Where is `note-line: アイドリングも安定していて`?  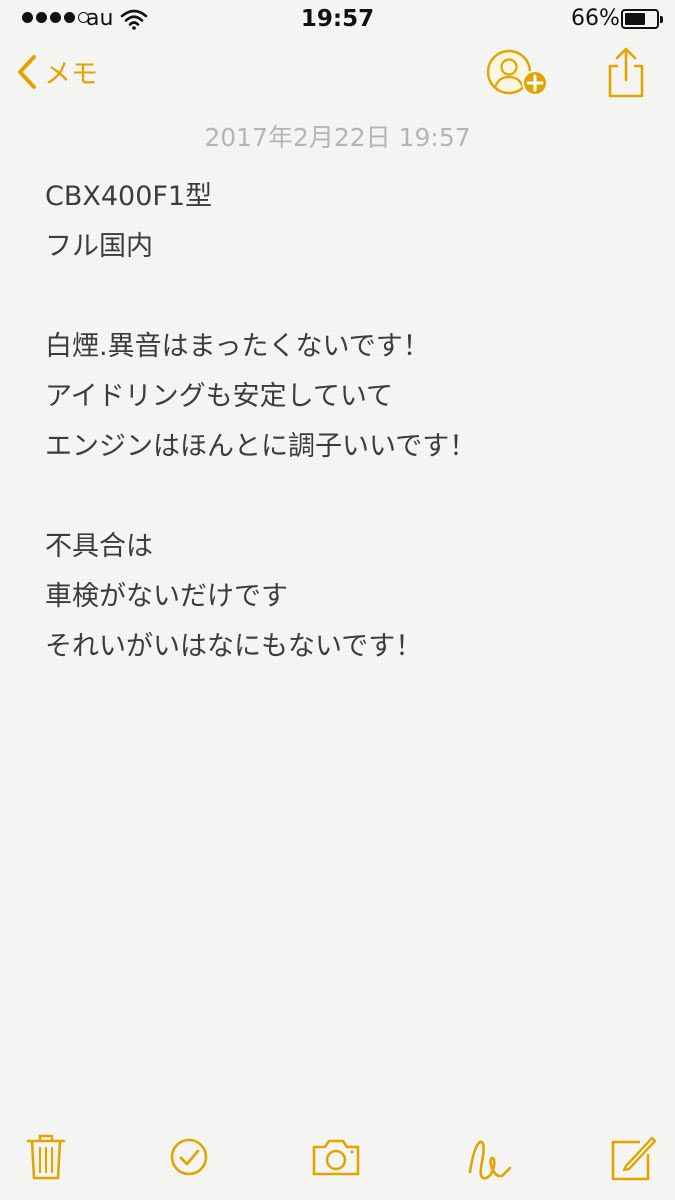 note-line: アイドリングも安定していて is located at coordinates (219, 396).